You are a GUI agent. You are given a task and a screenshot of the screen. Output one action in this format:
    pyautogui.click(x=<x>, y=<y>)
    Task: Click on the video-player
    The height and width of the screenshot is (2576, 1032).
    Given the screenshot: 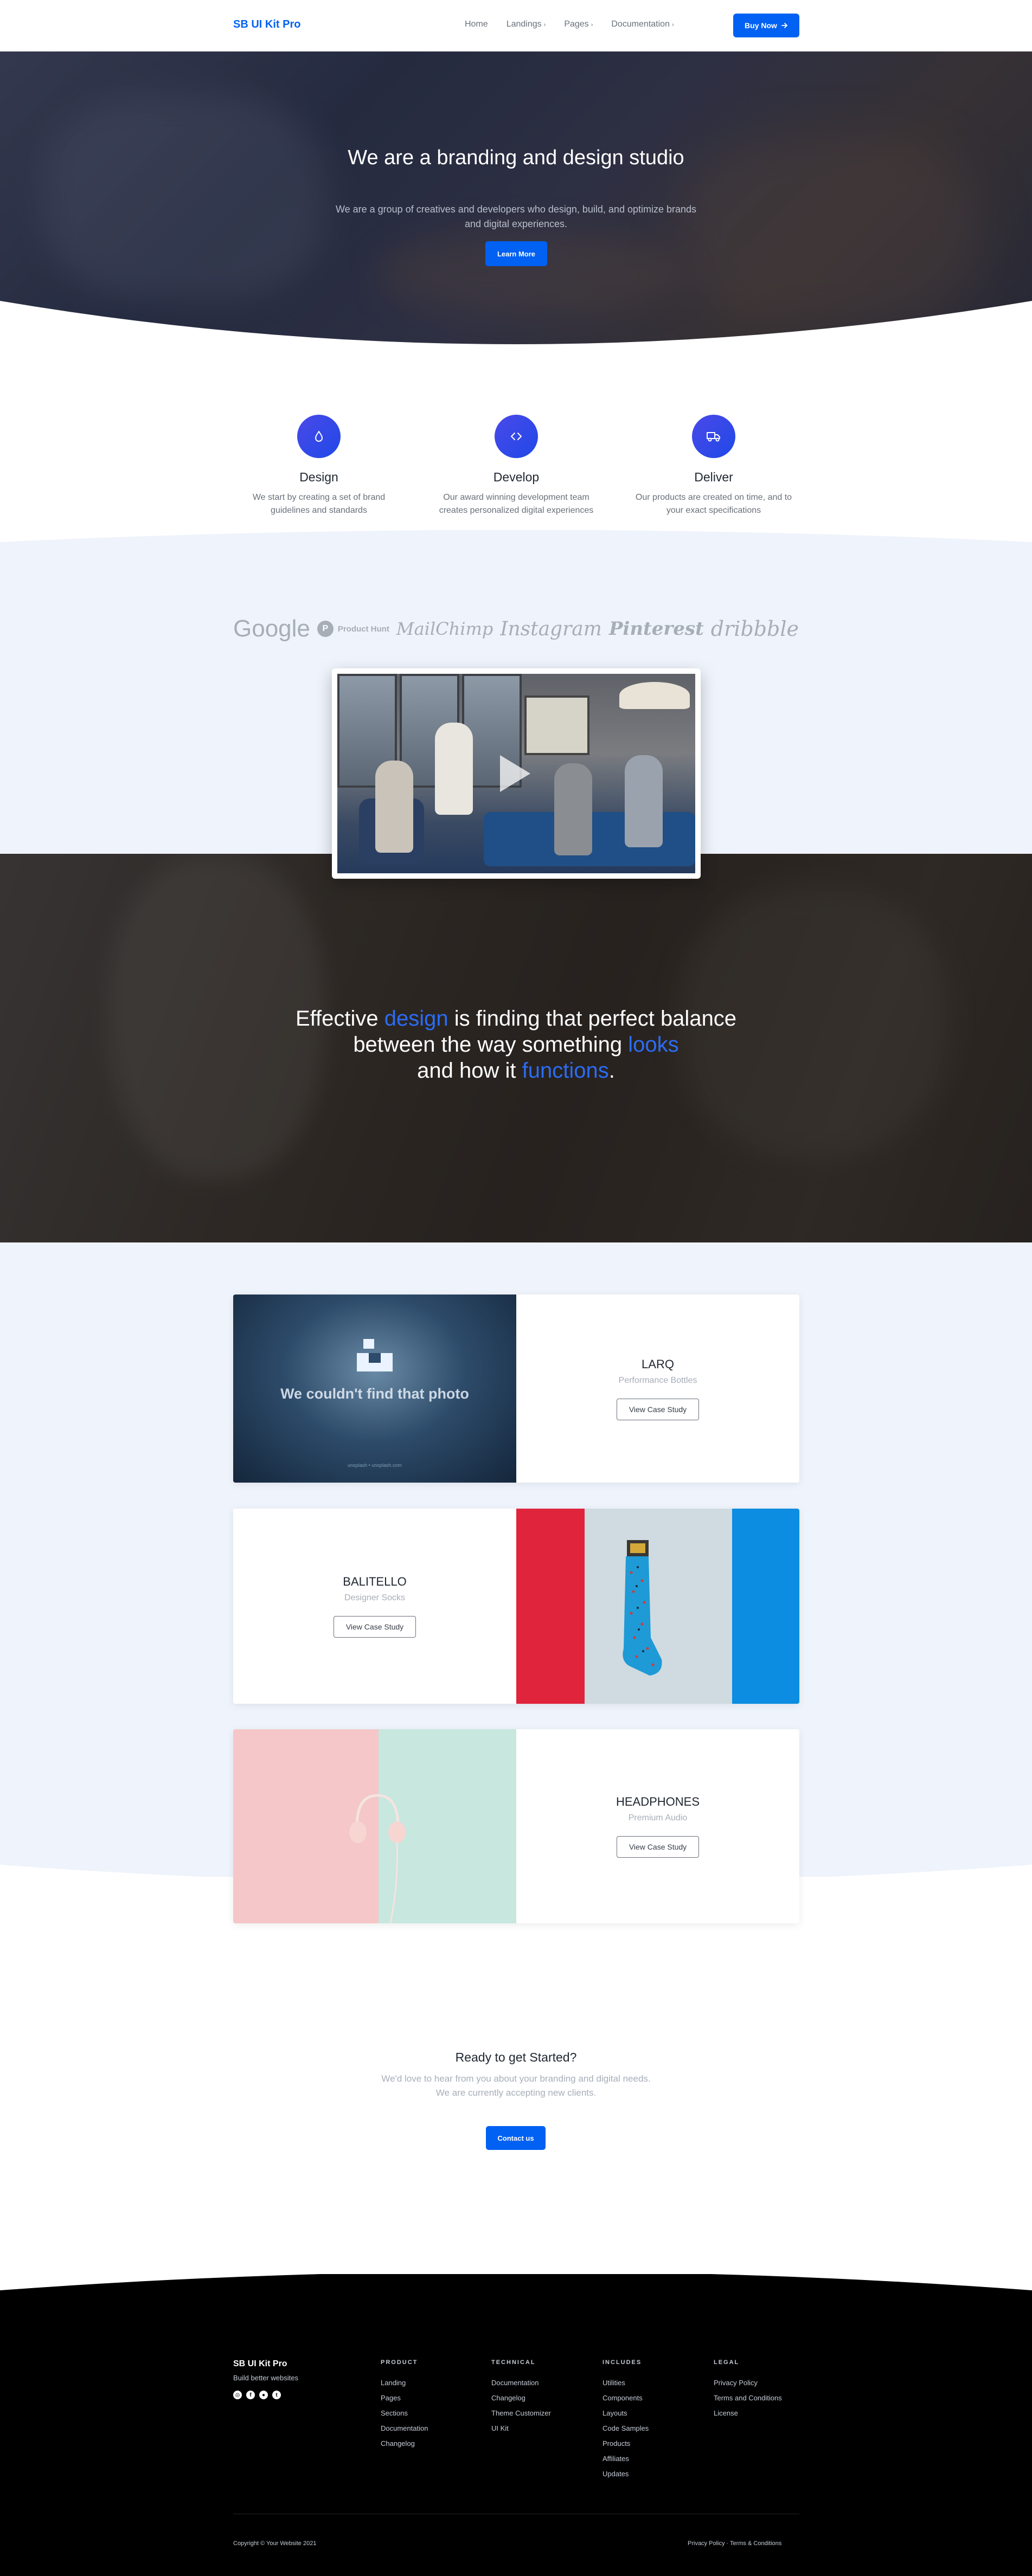 What is the action you would take?
    pyautogui.click(x=516, y=773)
    